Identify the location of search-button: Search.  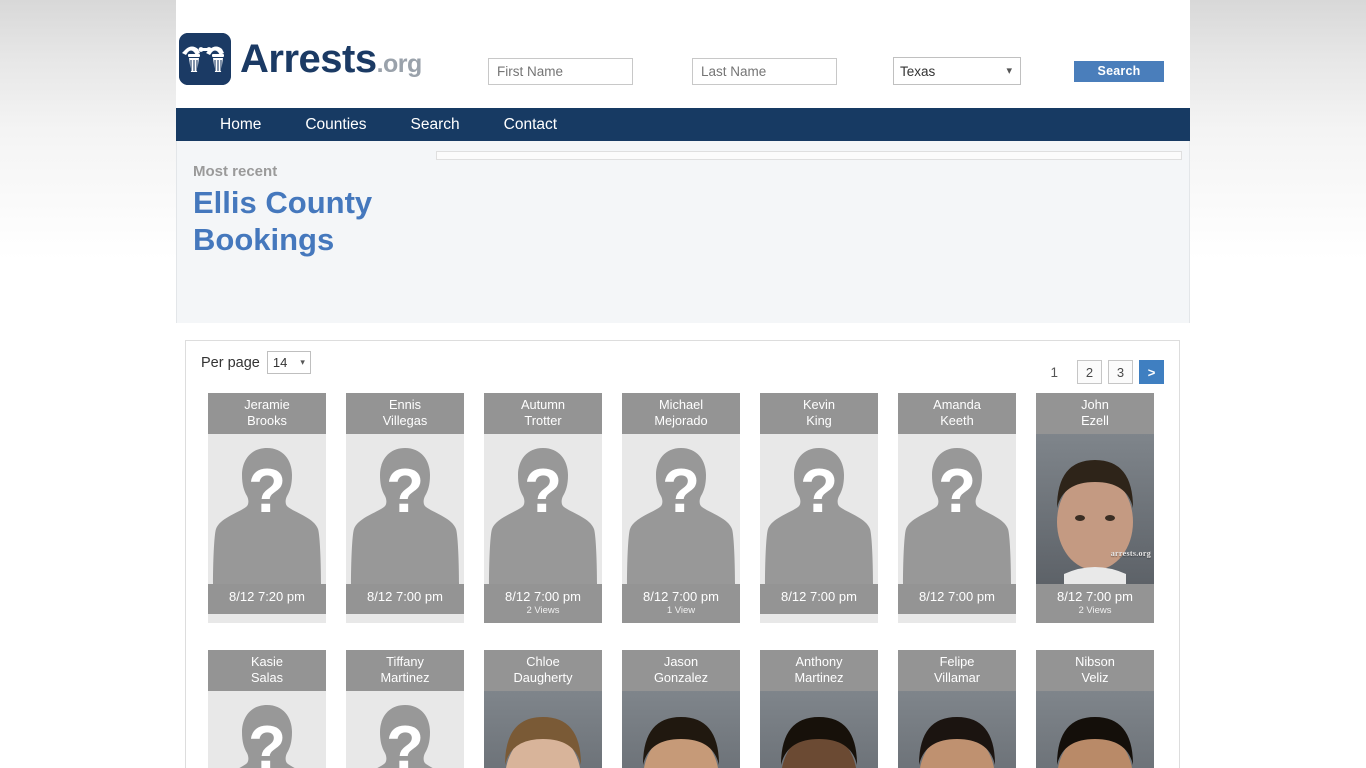
(1119, 71).